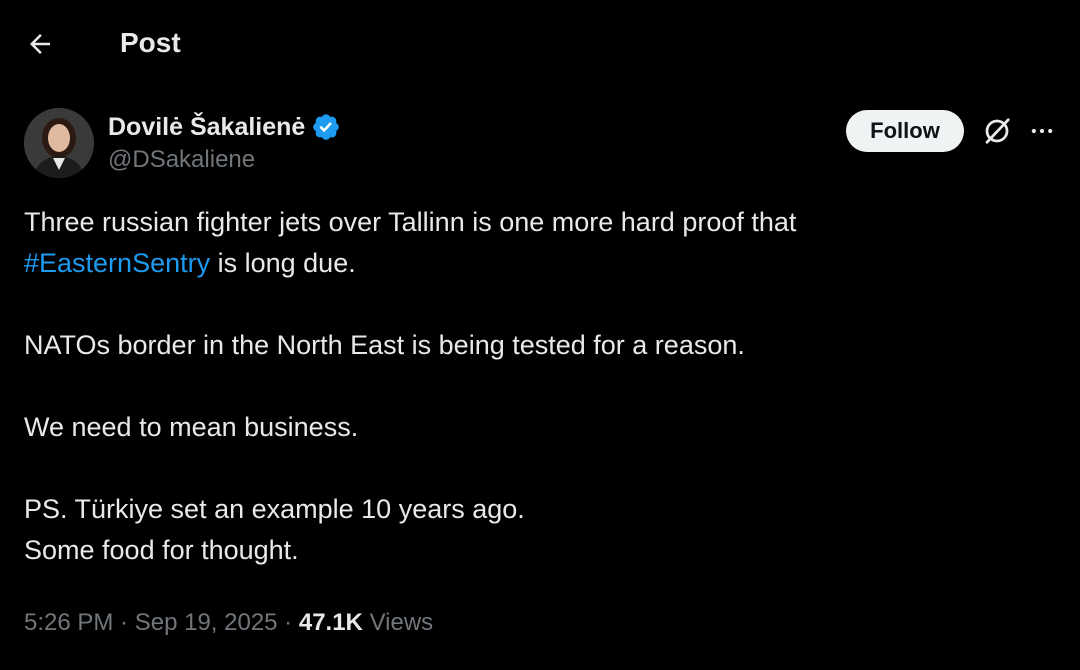 The width and height of the screenshot is (1080, 670). Describe the element at coordinates (206, 622) in the screenshot. I see `post-date: Sep 19, 2025` at that location.